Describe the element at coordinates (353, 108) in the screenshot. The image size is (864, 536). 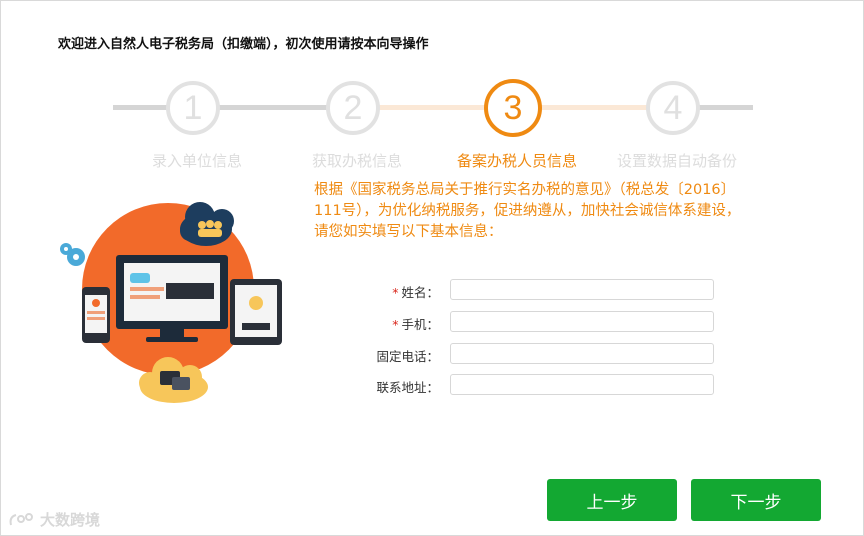
I see `step-2-circle: 2` at that location.